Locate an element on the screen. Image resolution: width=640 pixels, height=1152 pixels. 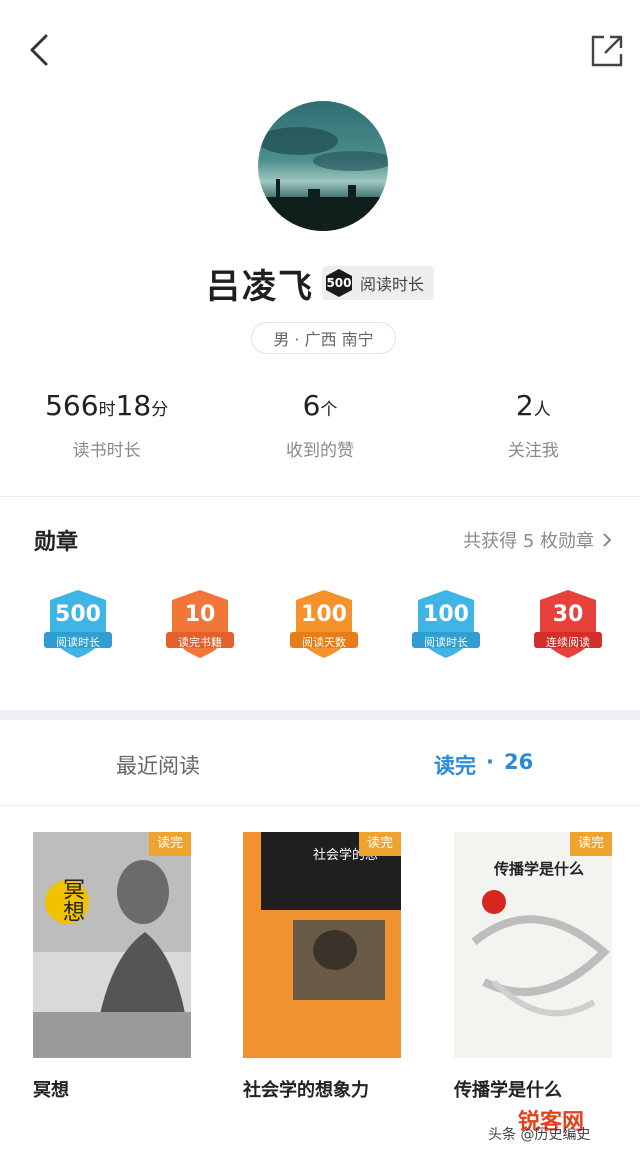
level-number: 500 is located at coordinates (339, 283).